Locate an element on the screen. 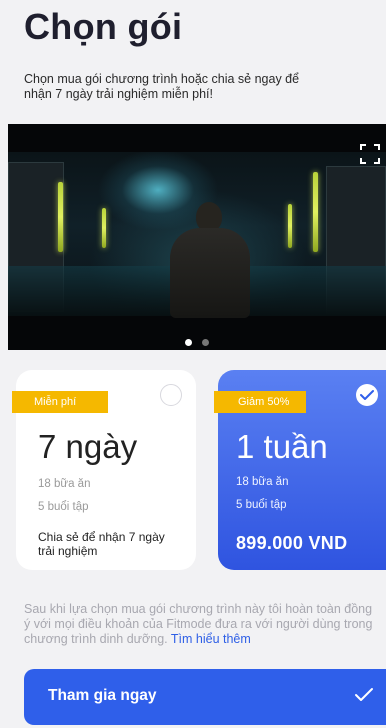 This screenshot has height=728, width=386. carousel-dot-active is located at coordinates (188, 342).